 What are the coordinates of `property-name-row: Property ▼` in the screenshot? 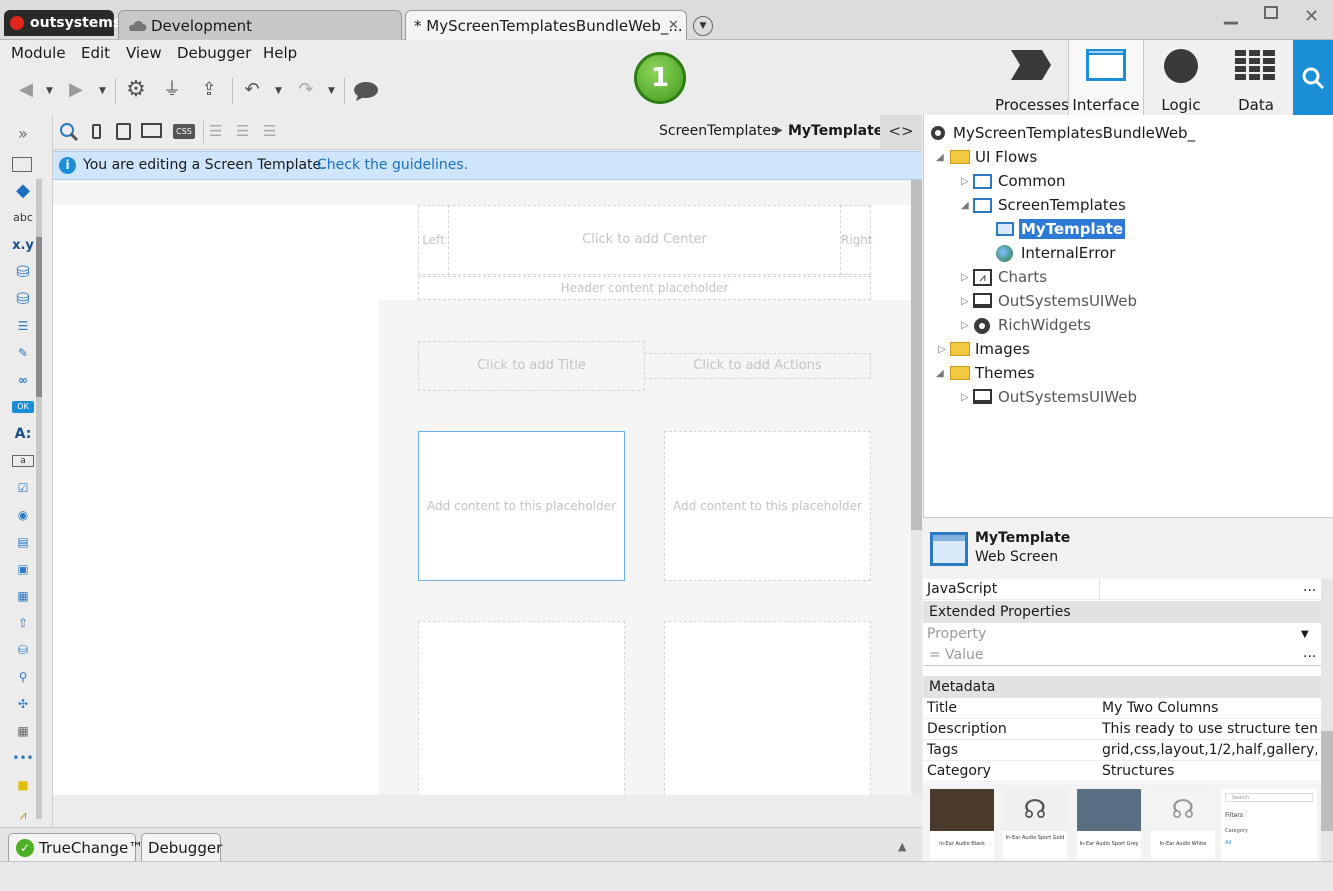 It's located at (1122, 634).